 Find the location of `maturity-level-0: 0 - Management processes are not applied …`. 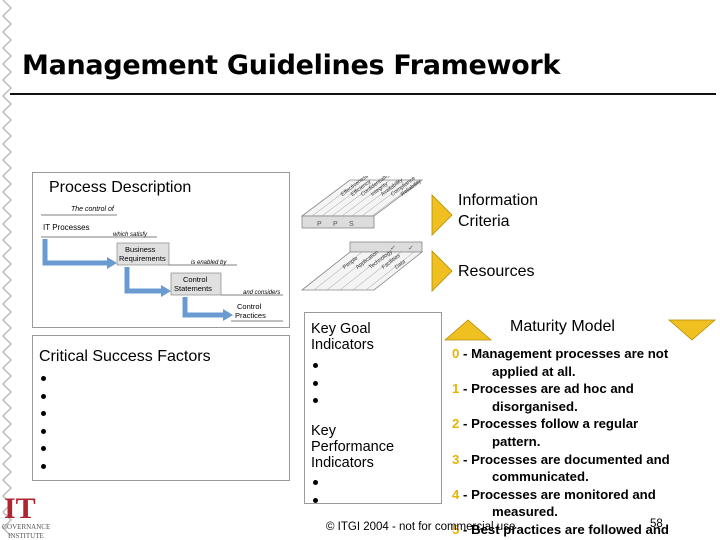

maturity-level-0: 0 - Management processes are not applied … is located at coordinates (584, 362).